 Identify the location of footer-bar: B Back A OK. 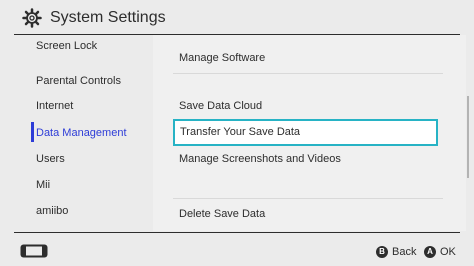
(237, 249).